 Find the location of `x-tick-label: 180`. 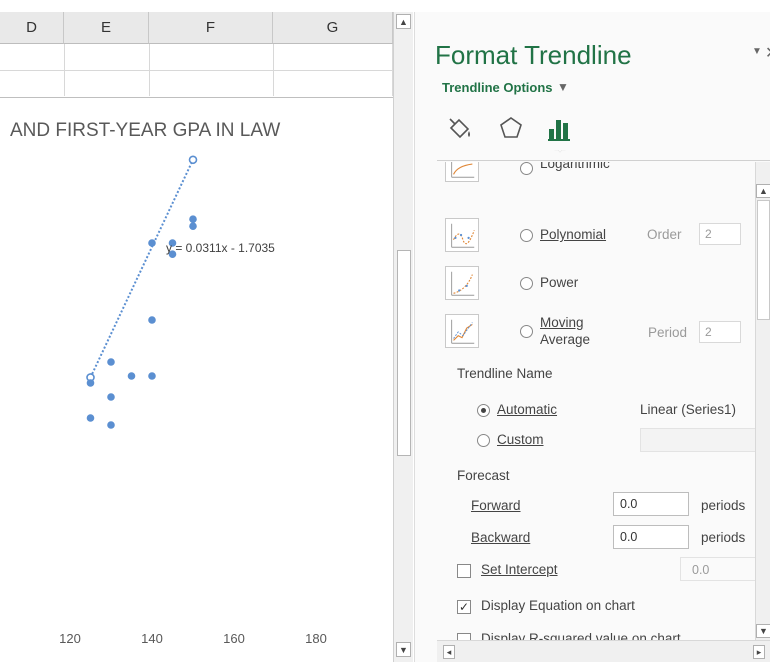

x-tick-label: 180 is located at coordinates (316, 638).